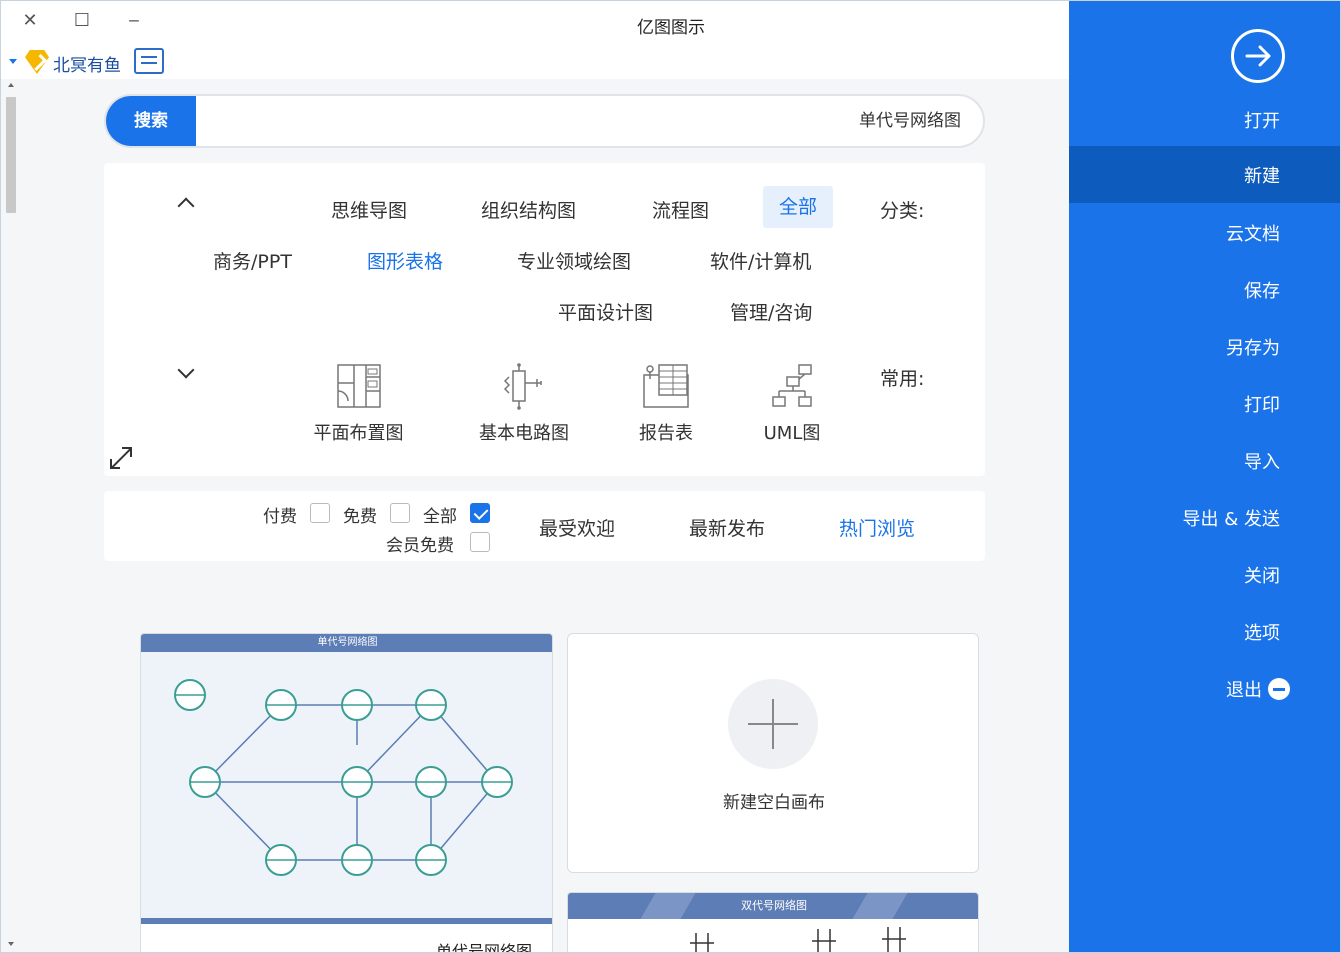 The width and height of the screenshot is (1341, 953). What do you see at coordinates (483, 947) in the screenshot?
I see `template-name: 单代号网络图` at bounding box center [483, 947].